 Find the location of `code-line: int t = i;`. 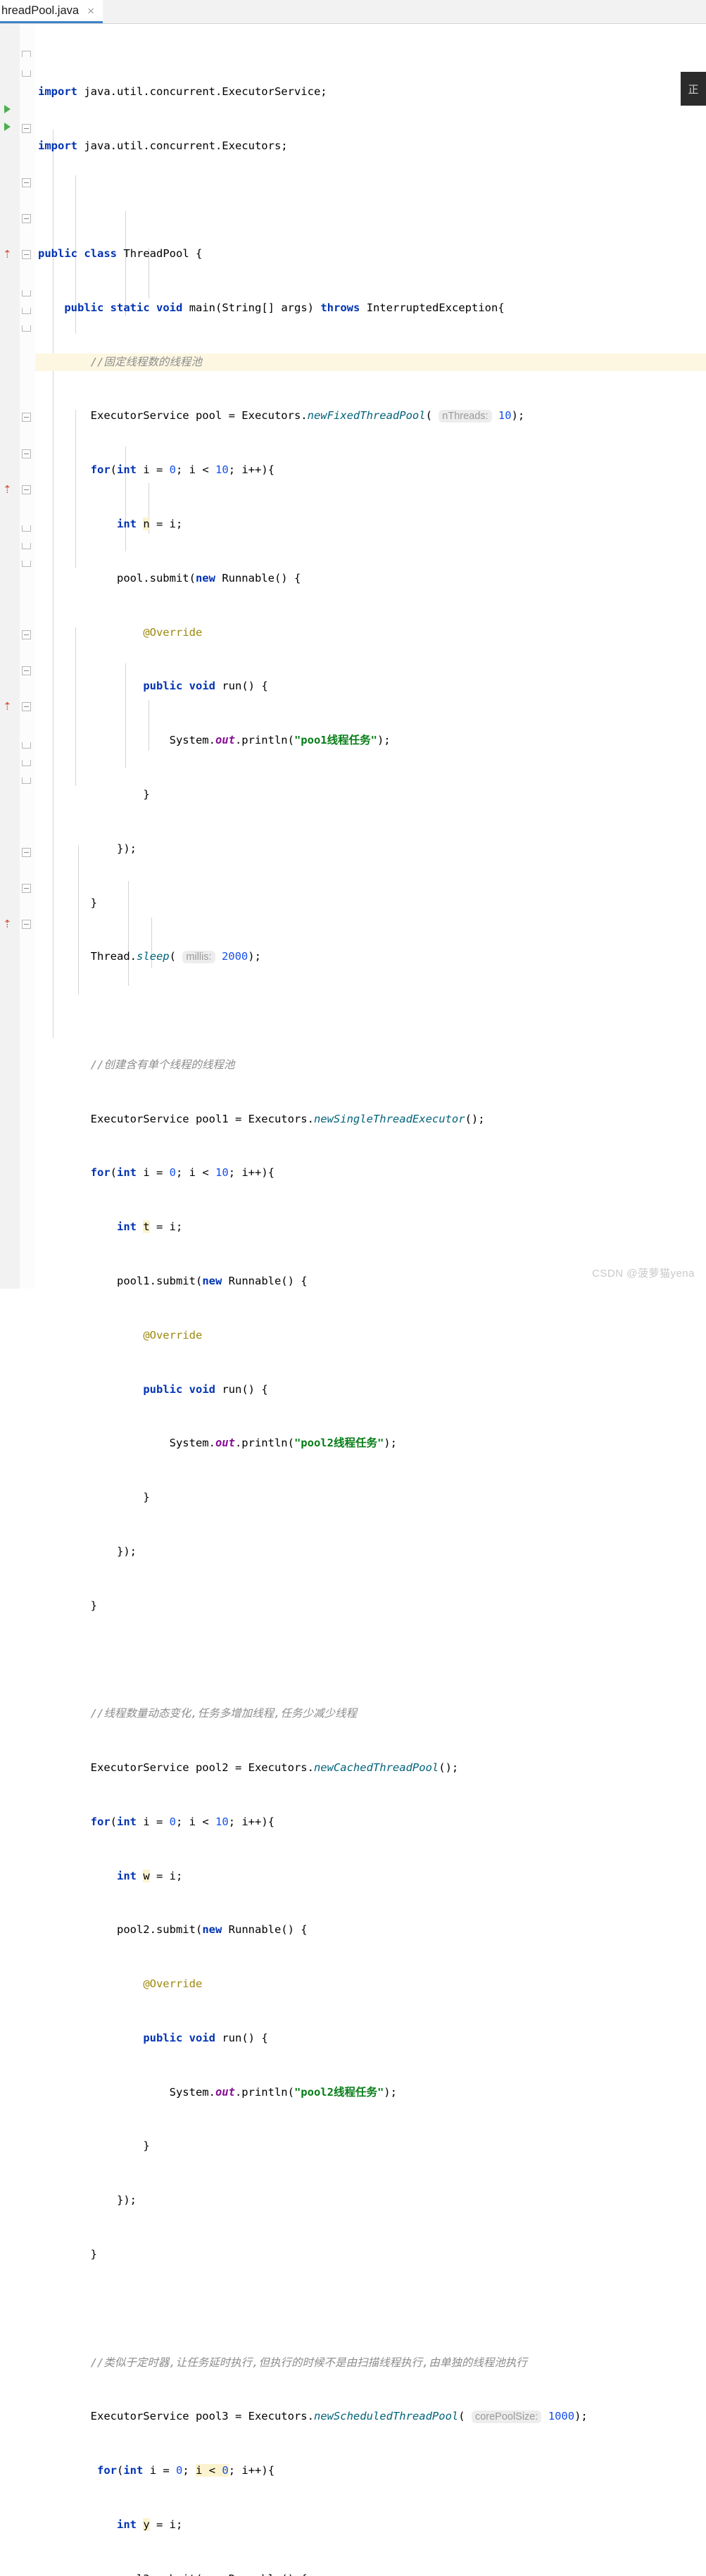

code-line: int t = i; is located at coordinates (370, 1227).